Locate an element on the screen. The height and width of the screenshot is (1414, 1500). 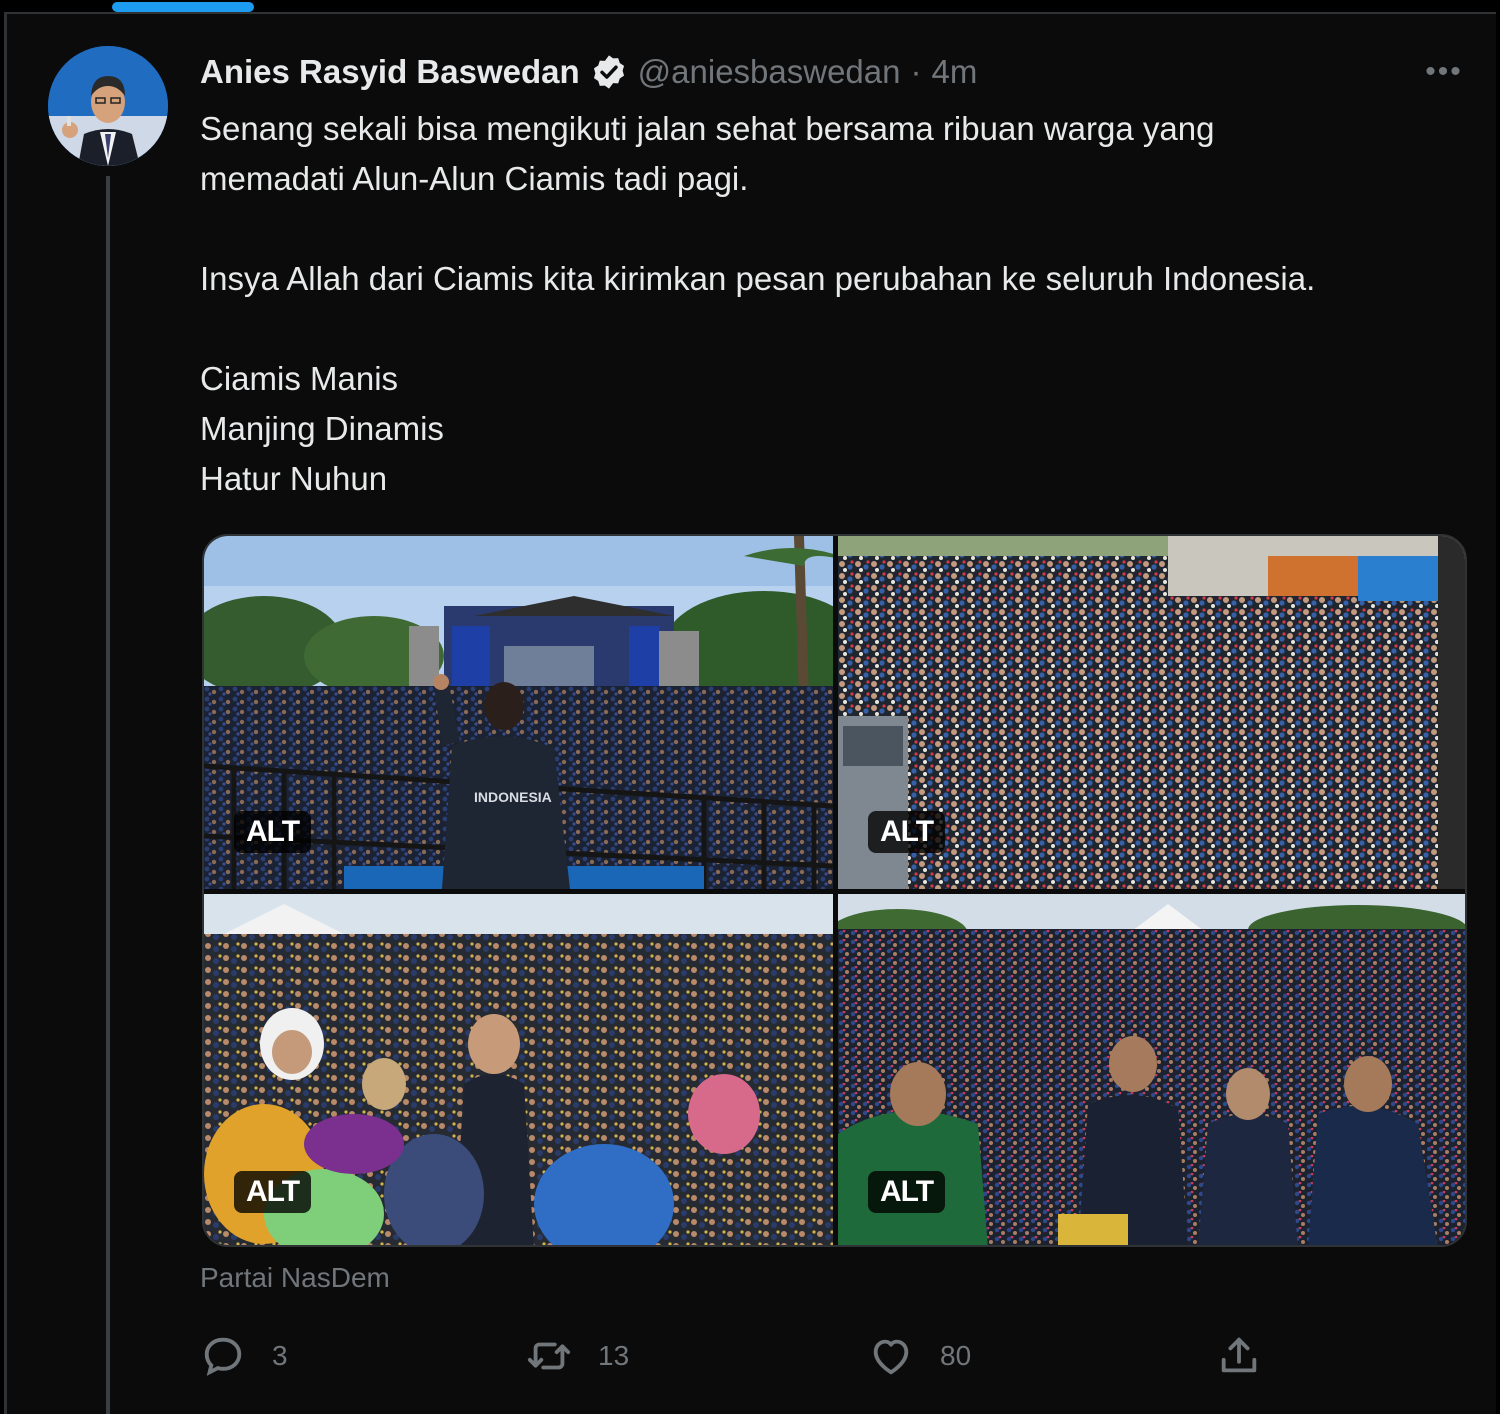
like-count: 80 is located at coordinates (956, 1355).